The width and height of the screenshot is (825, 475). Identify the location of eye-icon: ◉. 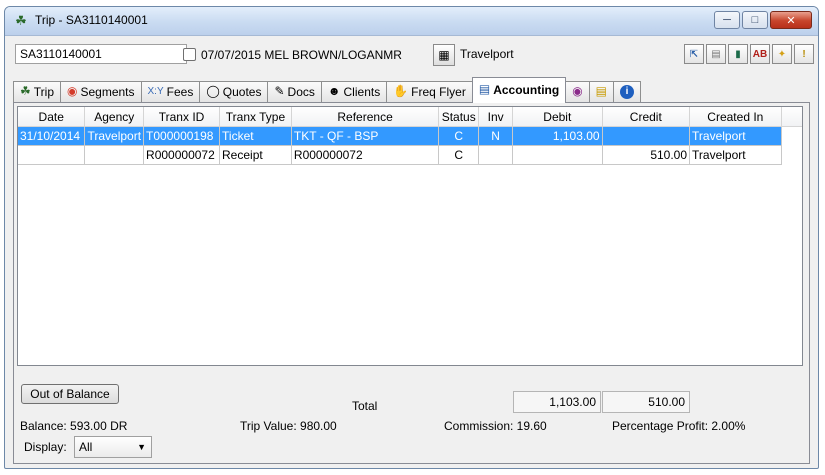
(577, 91).